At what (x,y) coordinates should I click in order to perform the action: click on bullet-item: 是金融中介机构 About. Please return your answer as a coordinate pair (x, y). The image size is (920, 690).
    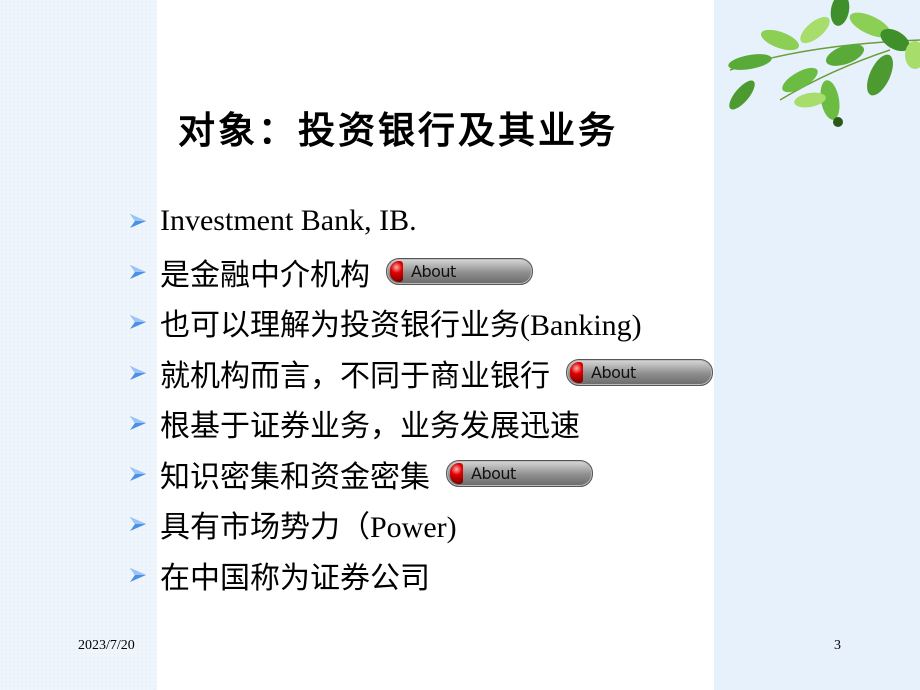
    Looking at the image, I should click on (420, 272).